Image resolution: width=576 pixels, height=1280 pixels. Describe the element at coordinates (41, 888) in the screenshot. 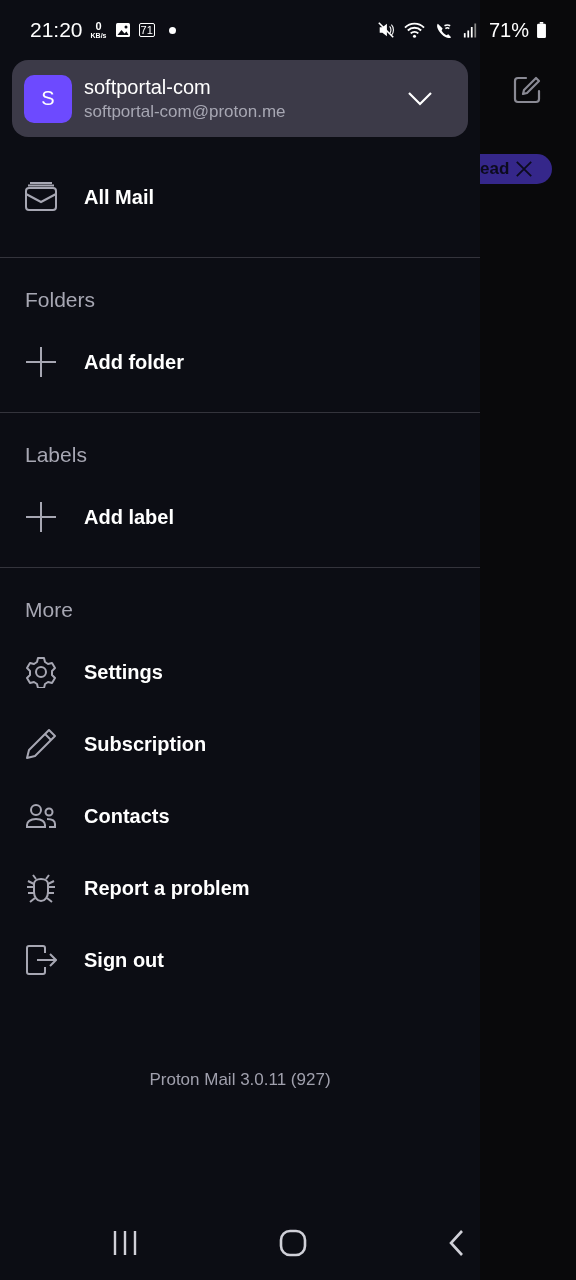

I see `bug-icon` at that location.